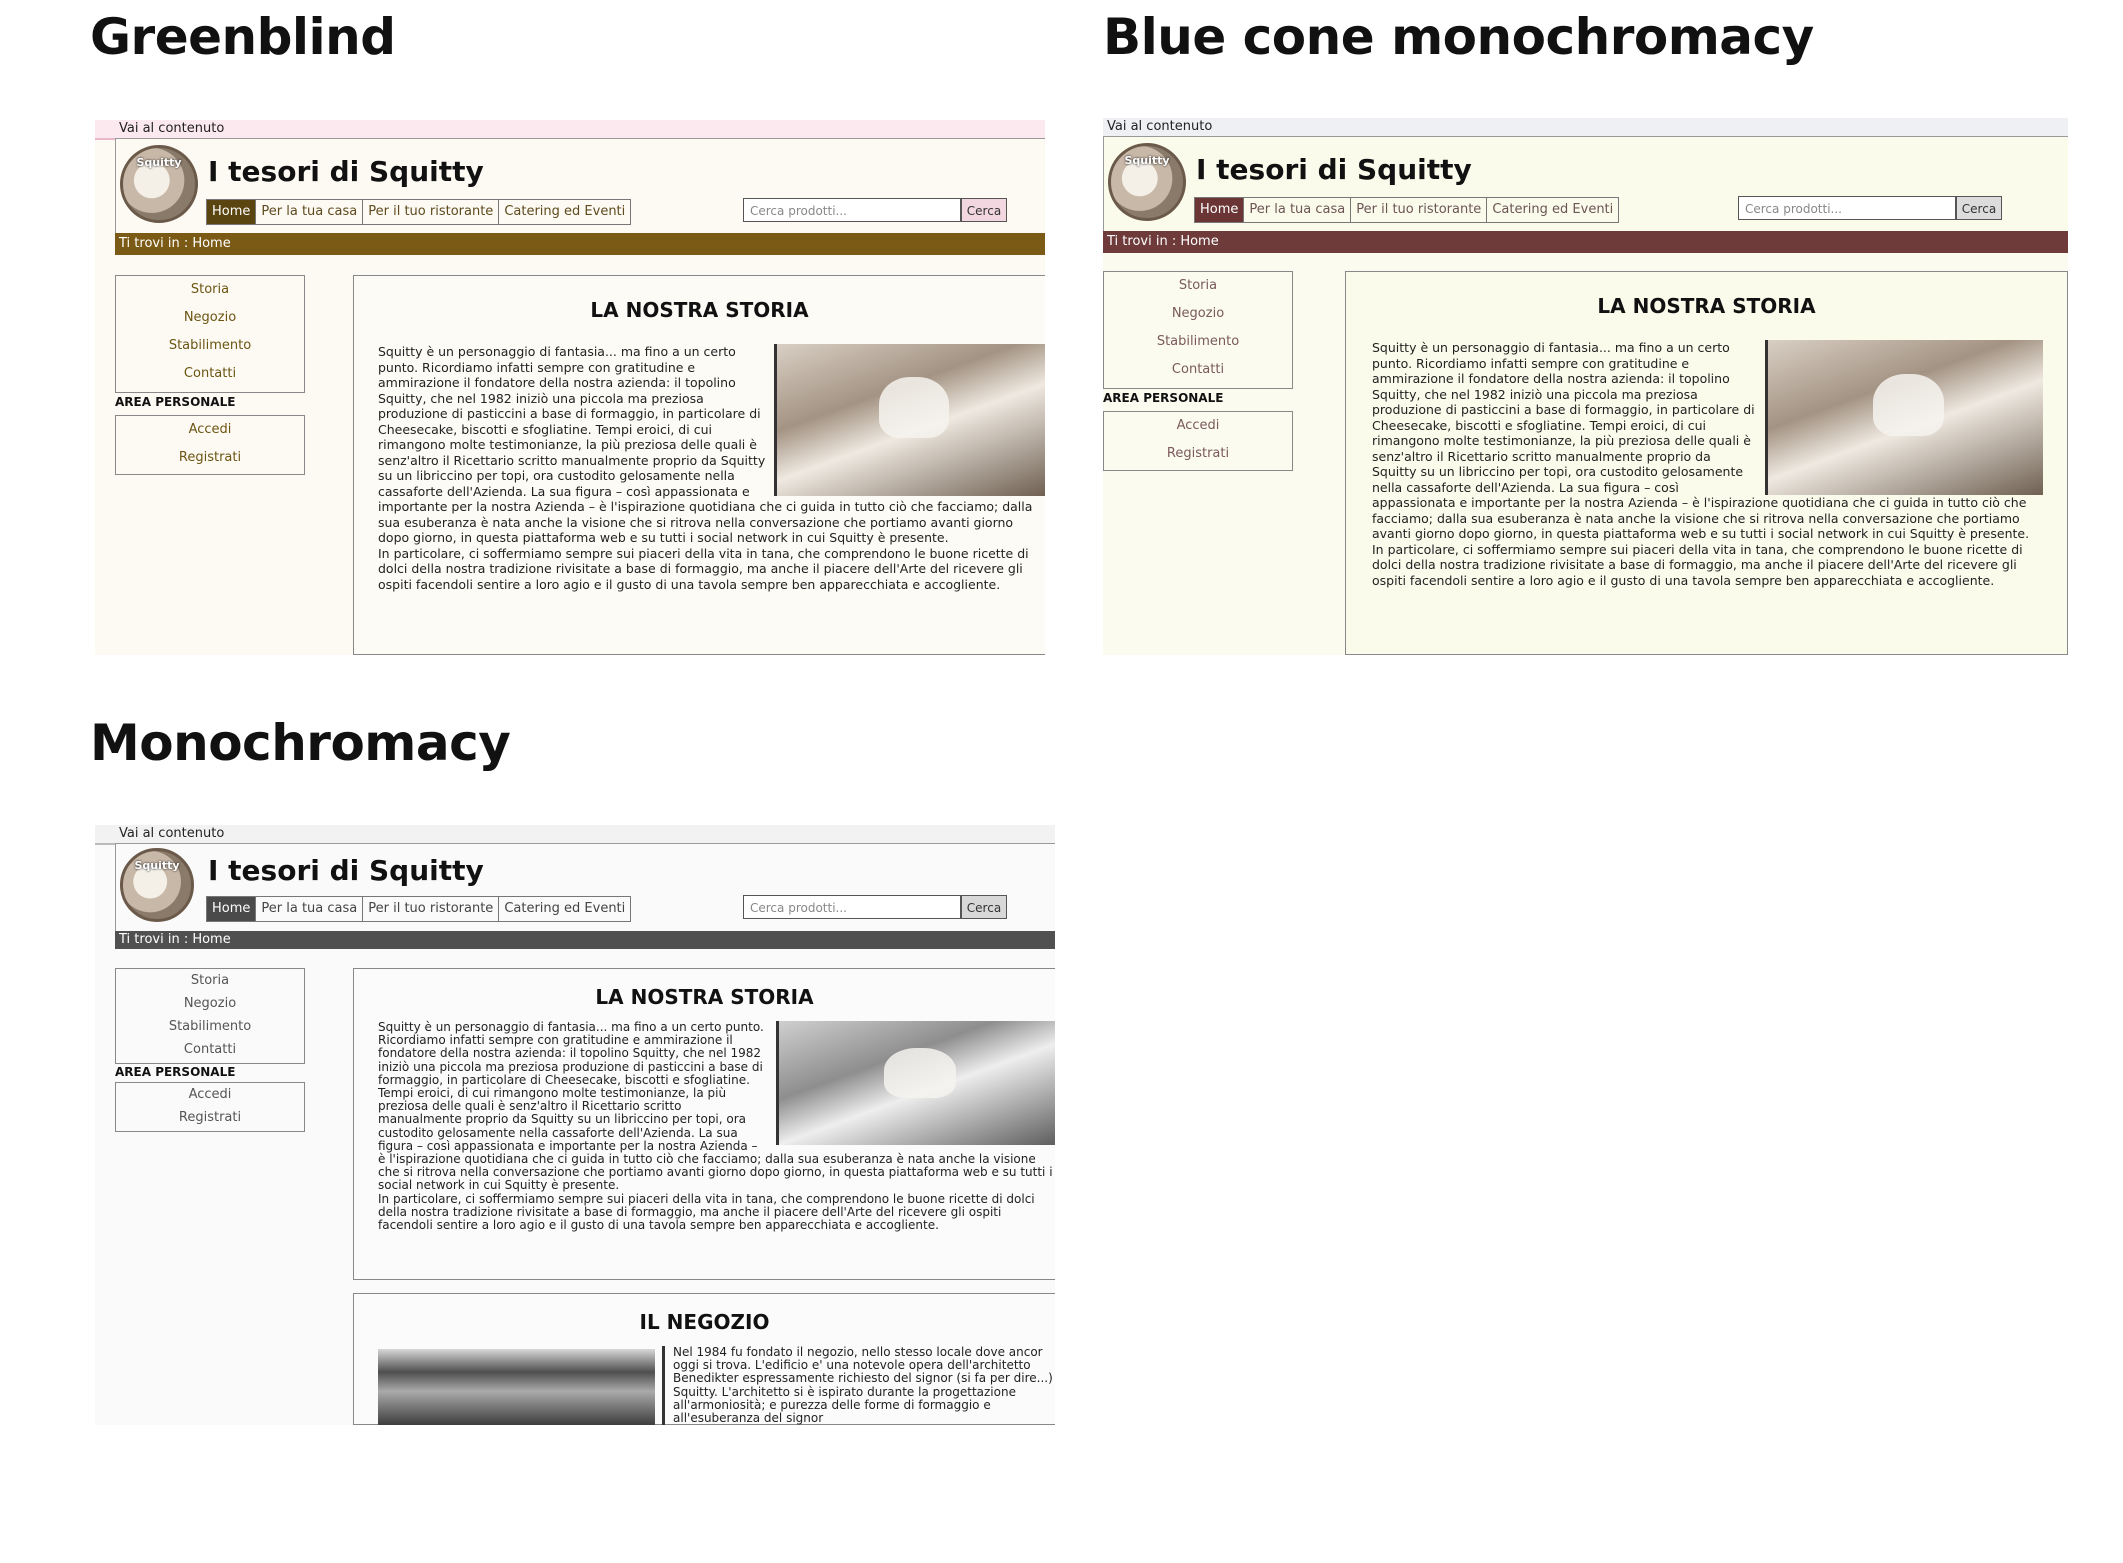 The height and width of the screenshot is (1563, 2123). Describe the element at coordinates (704, 1322) in the screenshot. I see `shop-title: IL NEGOZIO` at that location.